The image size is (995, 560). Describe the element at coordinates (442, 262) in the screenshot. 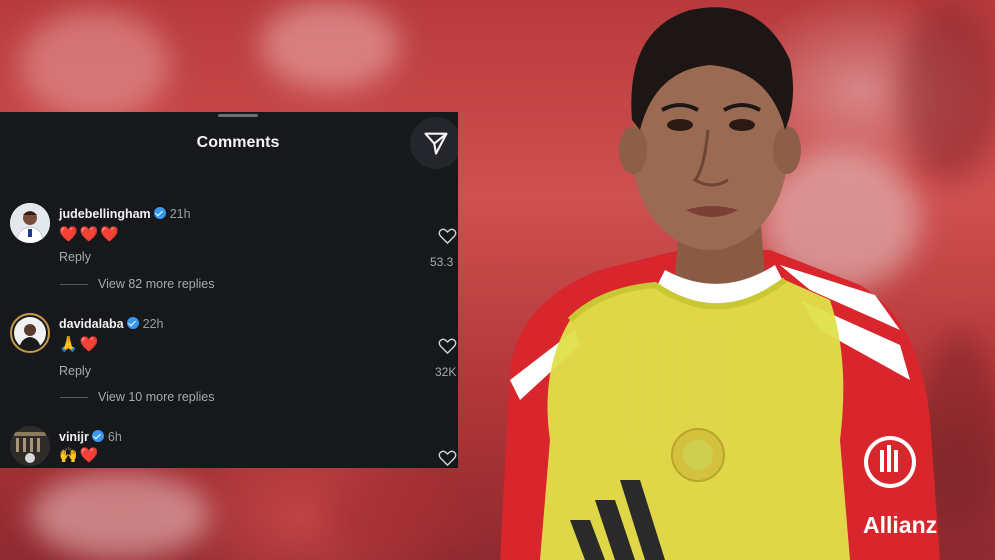

I see `like-count: 53.3` at that location.